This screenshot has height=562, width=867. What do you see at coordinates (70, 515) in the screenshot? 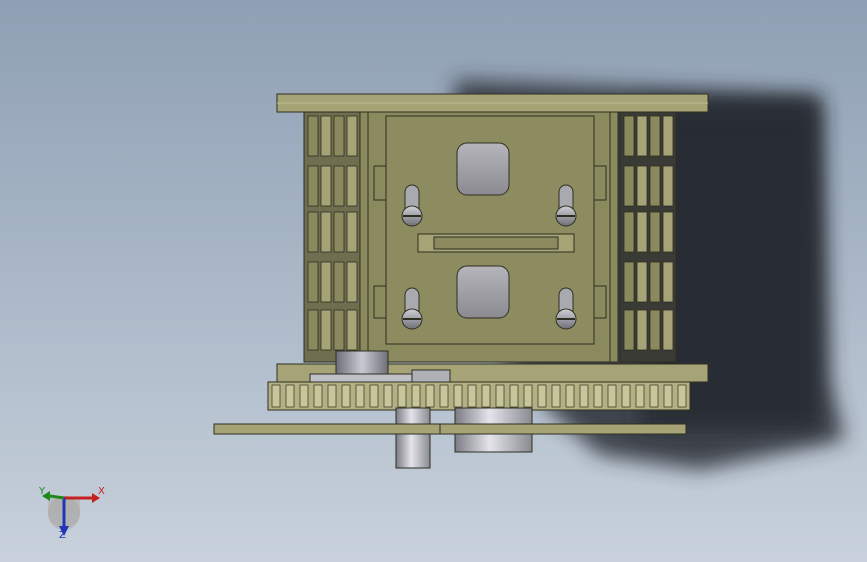
I see `coordinate-triad: X Y Z` at bounding box center [70, 515].